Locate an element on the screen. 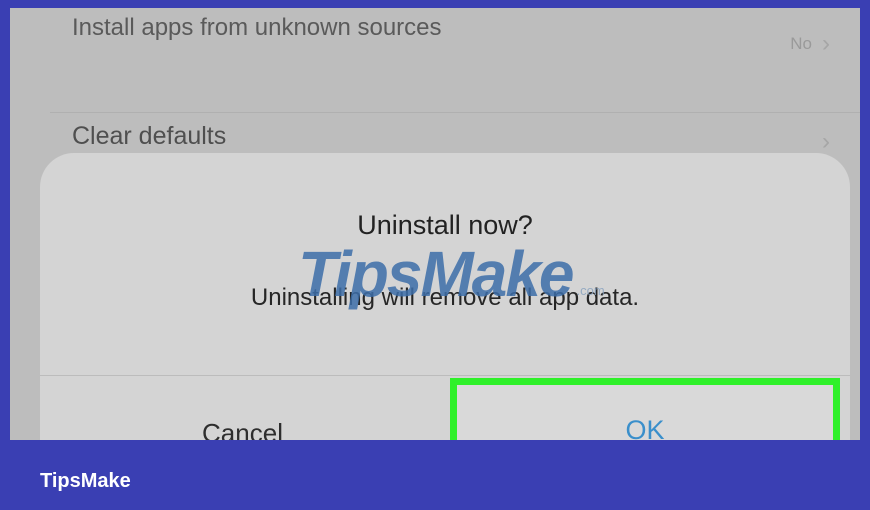  cancel-button: Cancel is located at coordinates (242, 408).